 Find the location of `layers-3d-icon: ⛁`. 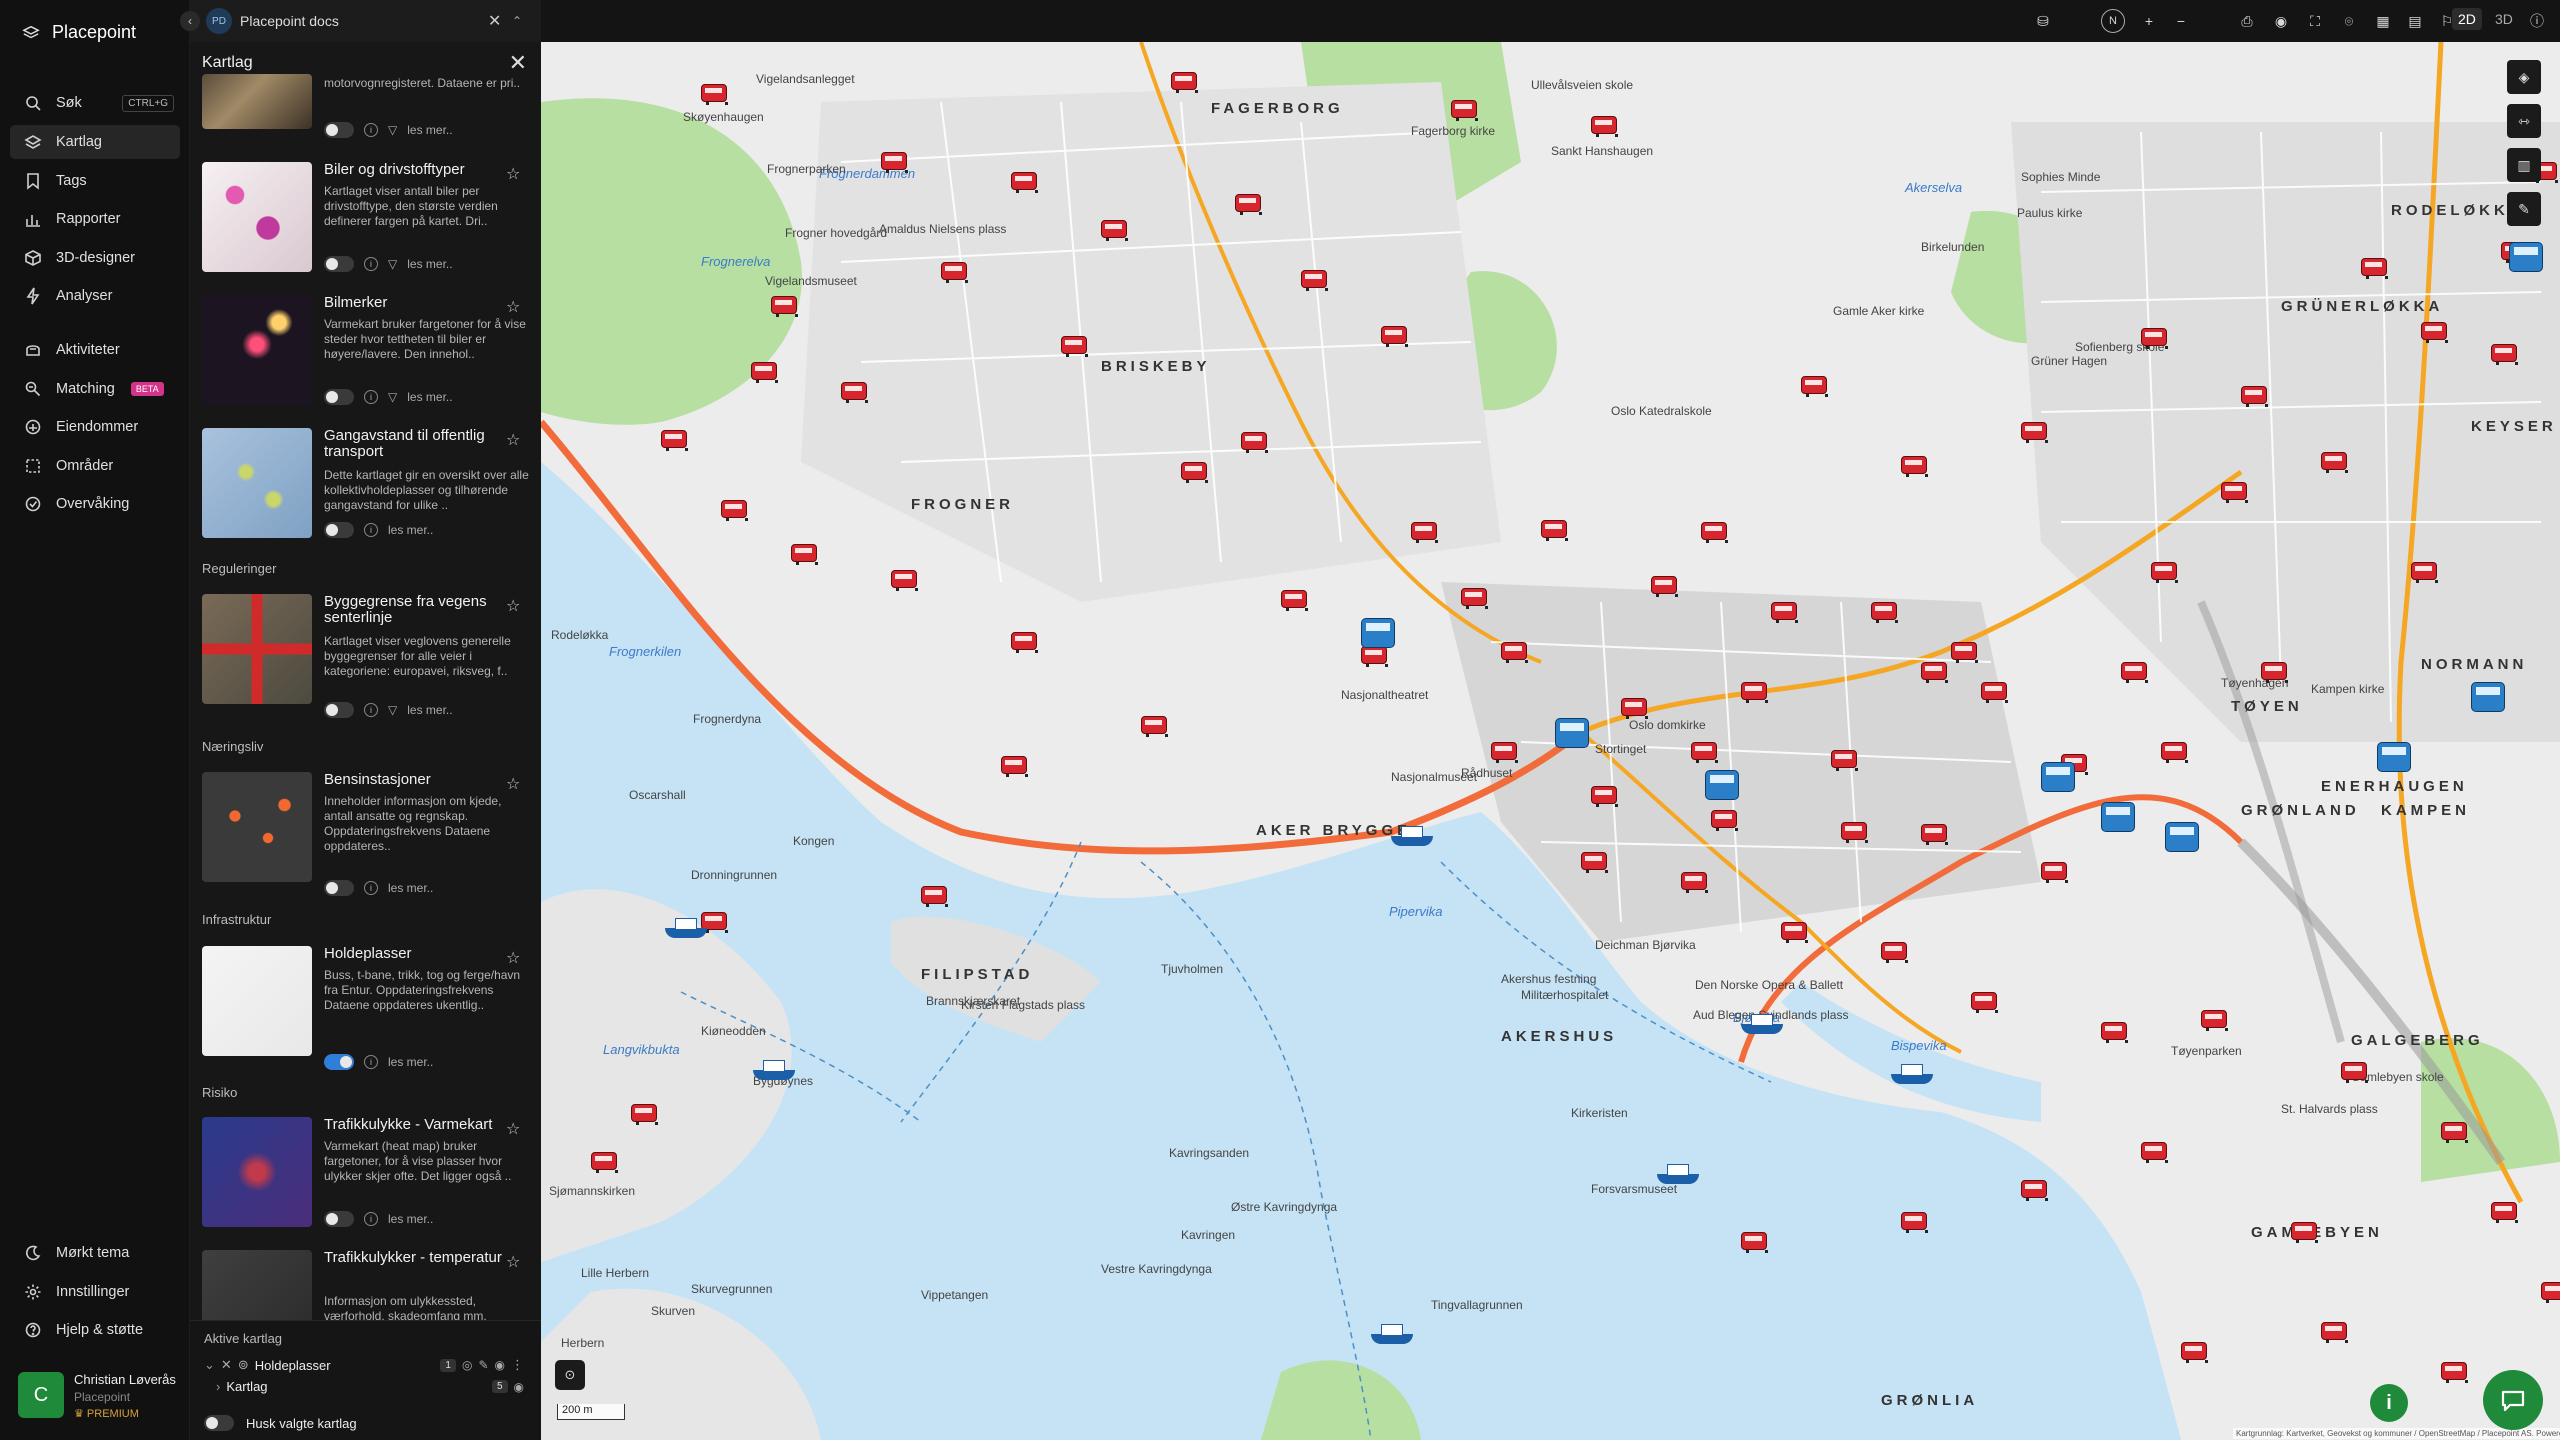

layers-3d-icon: ⛁ is located at coordinates (2043, 21).